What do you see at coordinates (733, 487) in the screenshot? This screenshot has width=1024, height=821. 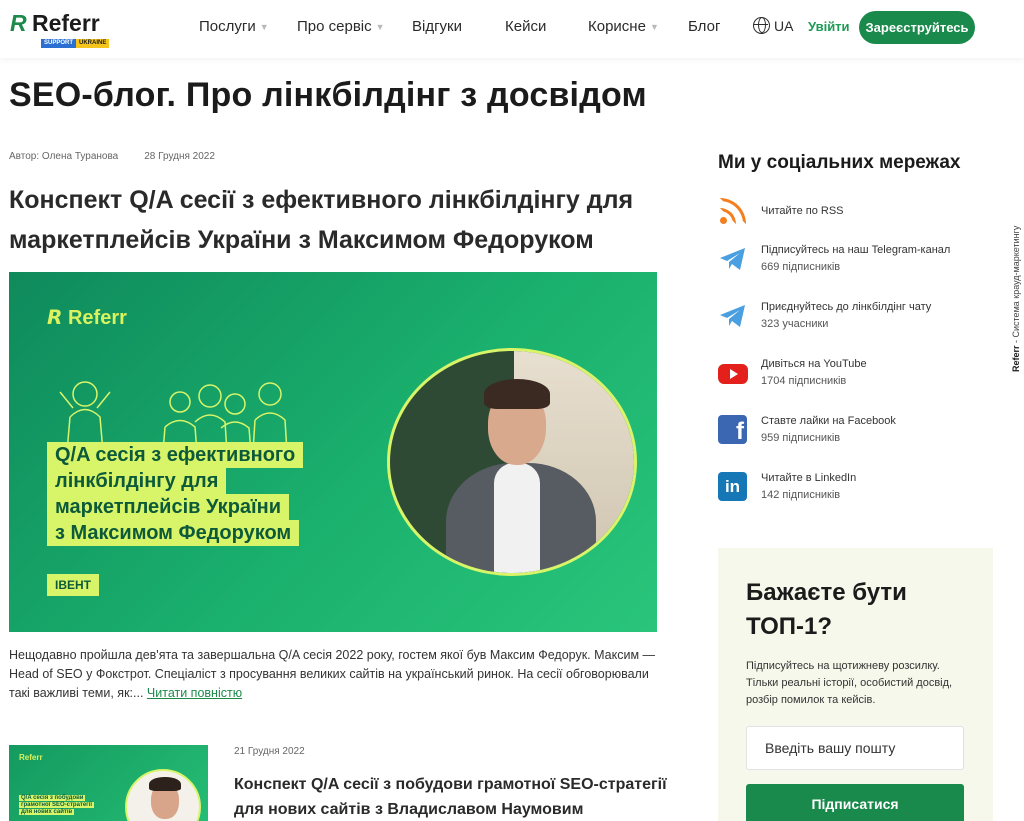 I see `linkedin-icon: in` at bounding box center [733, 487].